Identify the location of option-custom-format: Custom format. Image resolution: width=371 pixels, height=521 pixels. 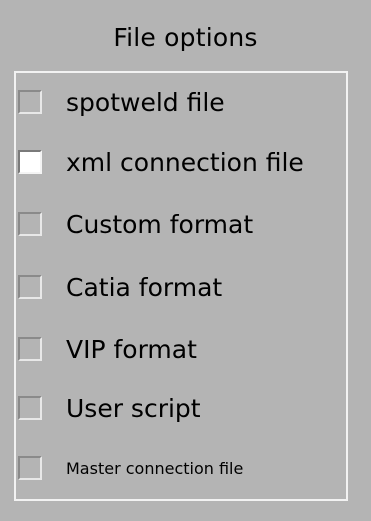
(135, 224).